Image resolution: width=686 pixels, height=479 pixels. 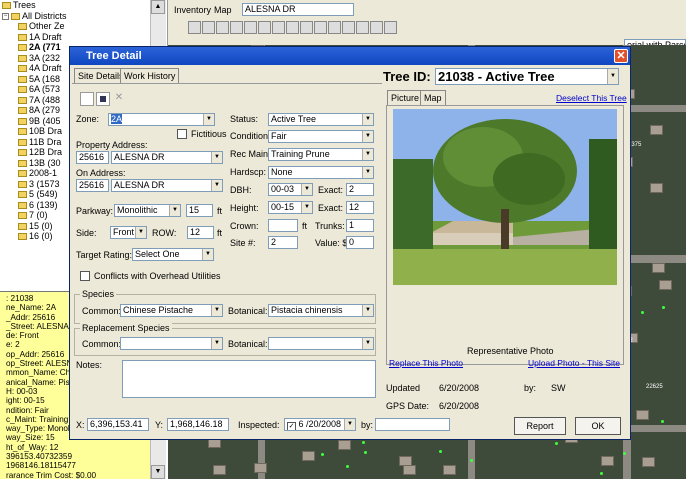 What do you see at coordinates (321, 172) in the screenshot?
I see `hardscape-select: None ▼` at bounding box center [321, 172].